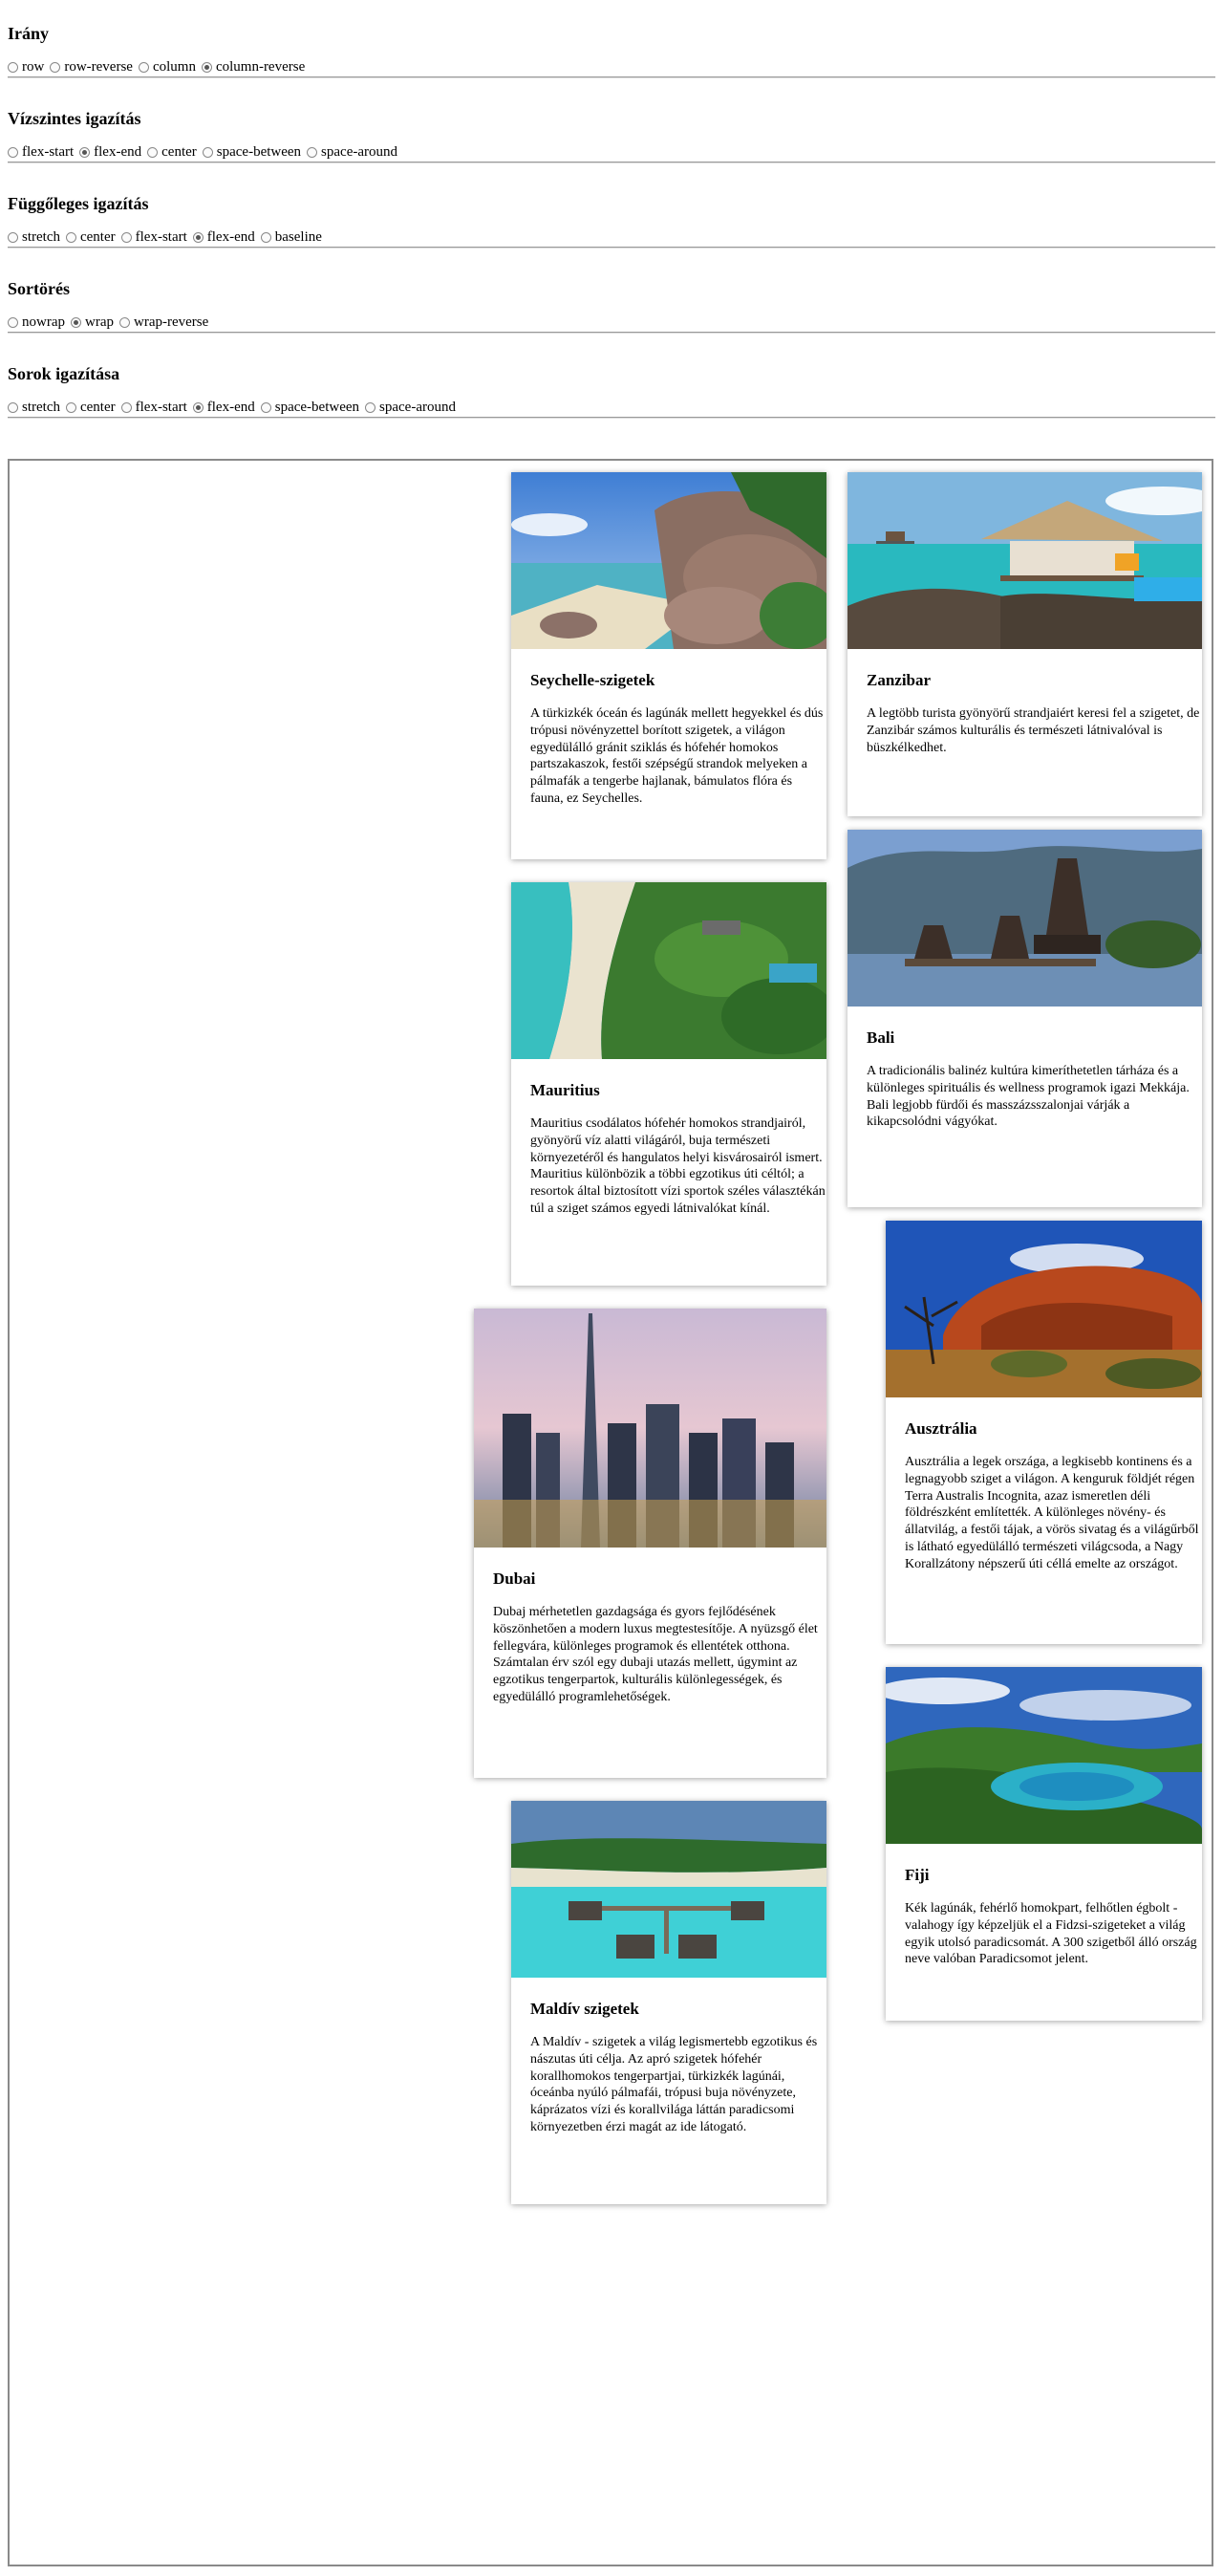 The image size is (1223, 2576). Describe the element at coordinates (514, 1578) in the screenshot. I see `card-title: Dubai` at that location.